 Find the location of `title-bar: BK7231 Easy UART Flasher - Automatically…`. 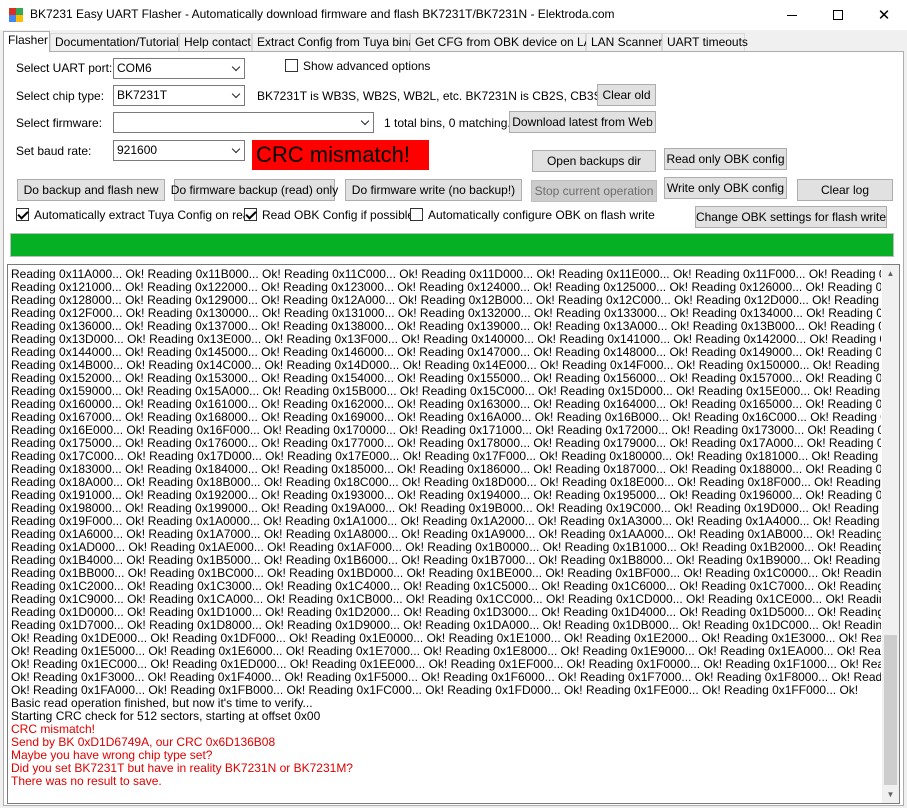

title-bar: BK7231 Easy UART Flasher - Automatically… is located at coordinates (453, 15).